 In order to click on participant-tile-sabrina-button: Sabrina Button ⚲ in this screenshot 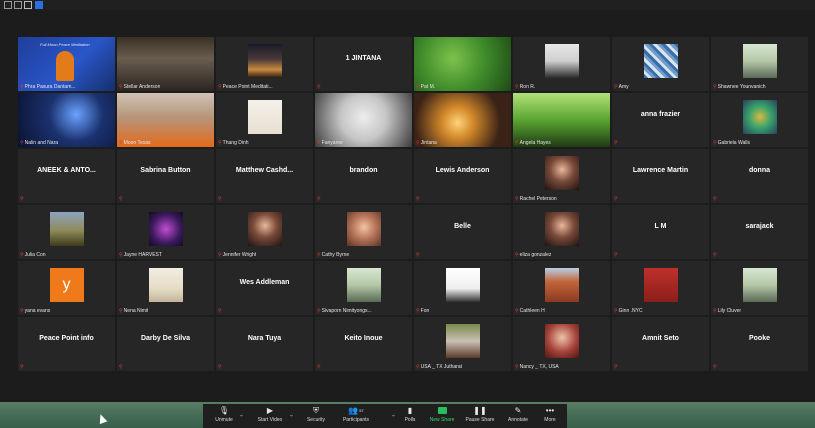, I will do `click(165, 176)`.